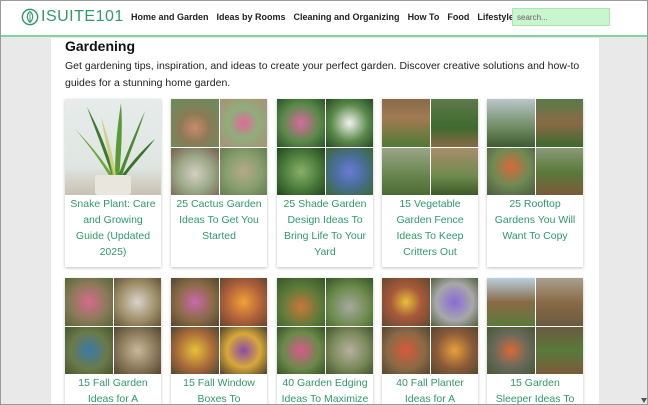  I want to click on article-card: 15 Fall Garden Ideas for A, so click(113, 341).